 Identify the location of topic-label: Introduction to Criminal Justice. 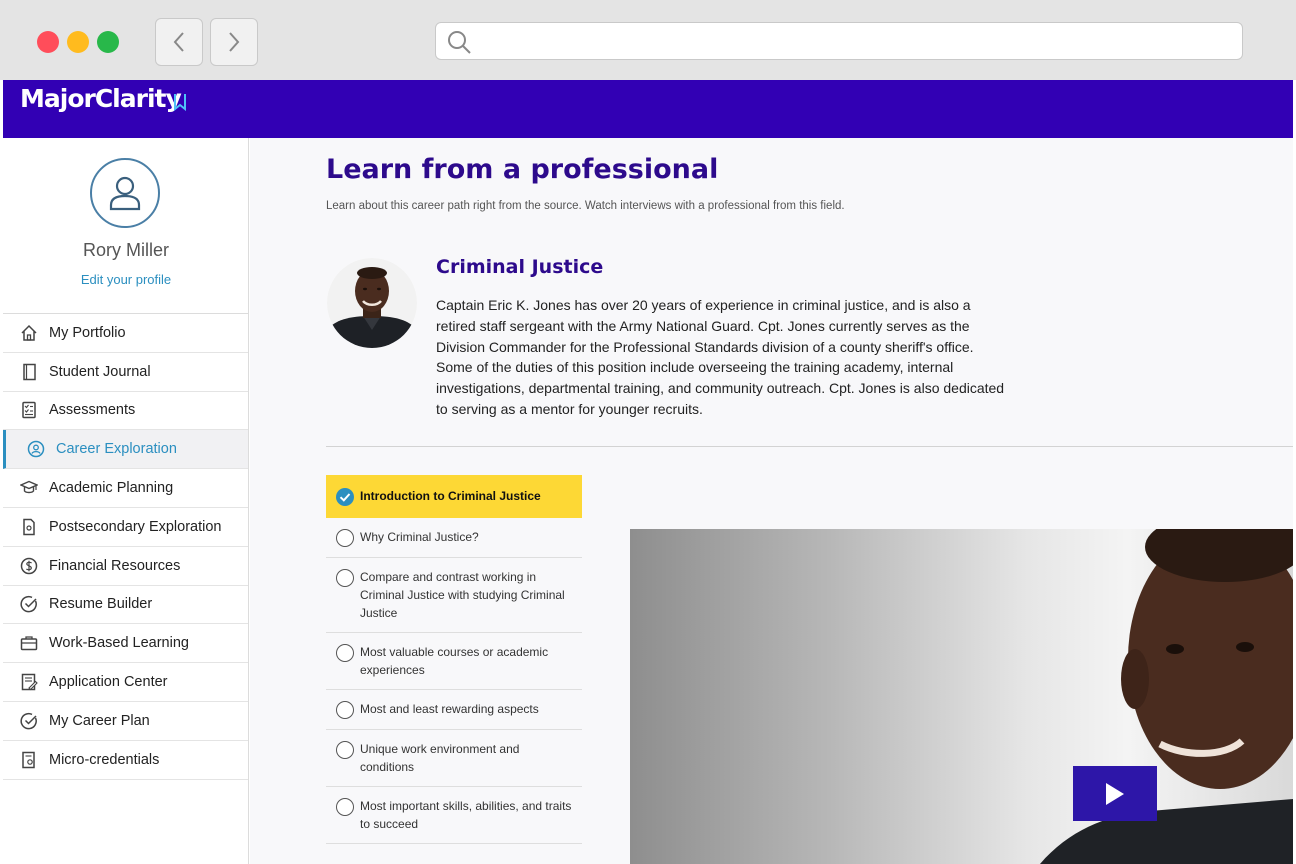
(450, 496).